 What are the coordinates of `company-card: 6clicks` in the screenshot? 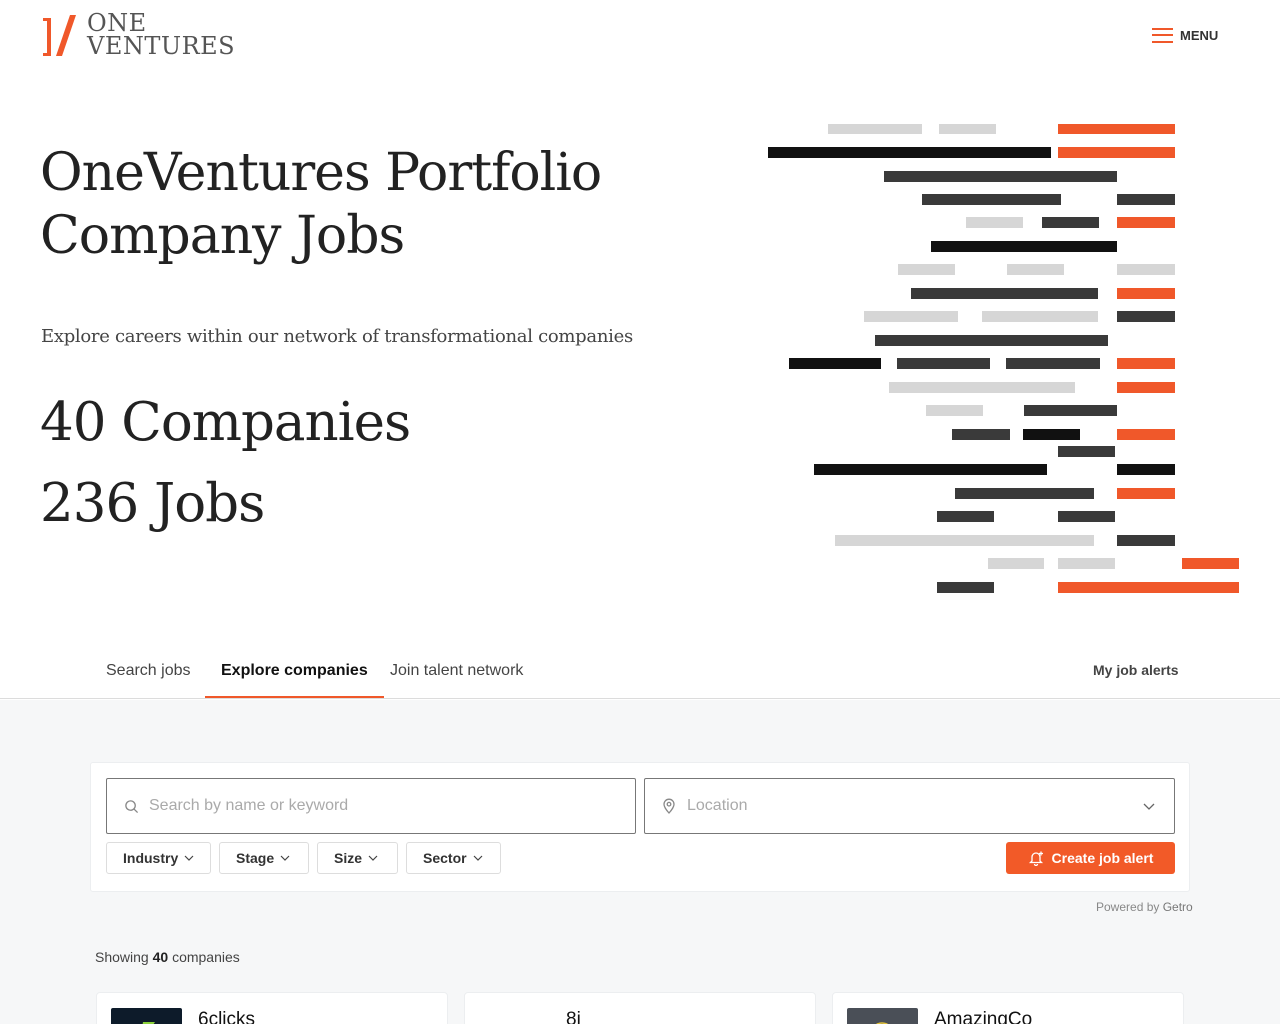 It's located at (272, 1008).